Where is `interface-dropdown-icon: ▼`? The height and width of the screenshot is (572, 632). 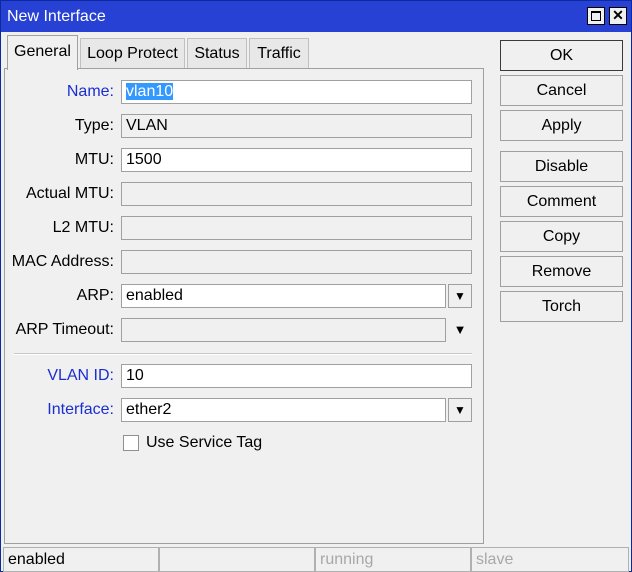
interface-dropdown-icon: ▼ is located at coordinates (460, 410).